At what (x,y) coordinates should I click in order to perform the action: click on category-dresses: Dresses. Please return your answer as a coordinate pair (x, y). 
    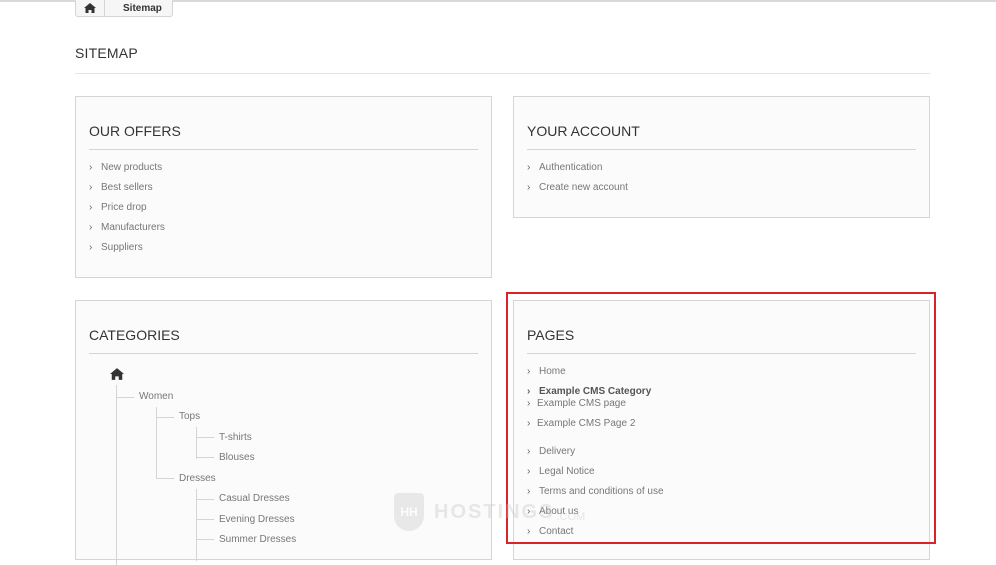
    Looking at the image, I should click on (197, 478).